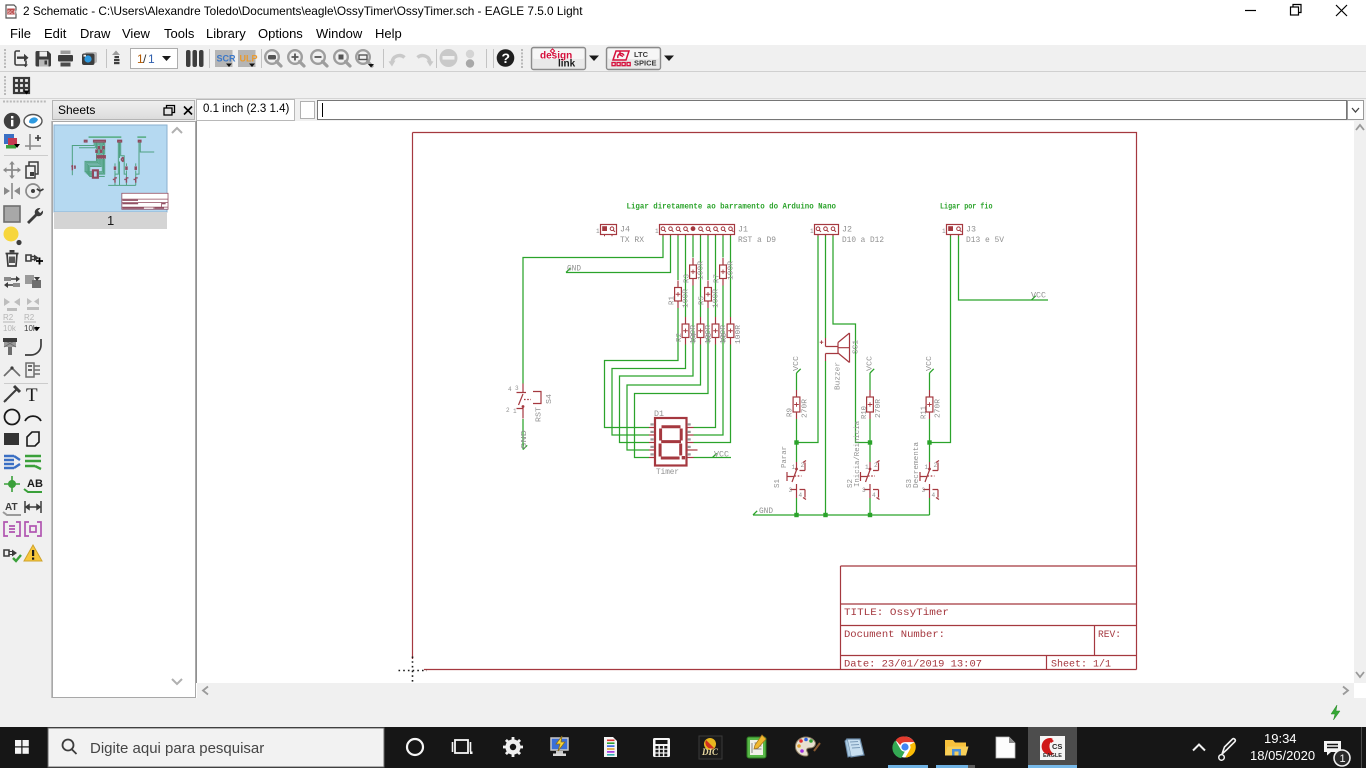  What do you see at coordinates (11, 507) in the screenshot?
I see `svg-text: AT` at bounding box center [11, 507].